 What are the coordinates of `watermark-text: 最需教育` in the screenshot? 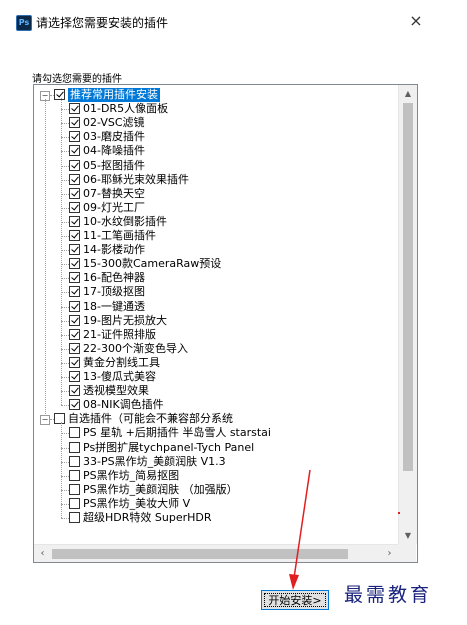 It's located at (388, 595).